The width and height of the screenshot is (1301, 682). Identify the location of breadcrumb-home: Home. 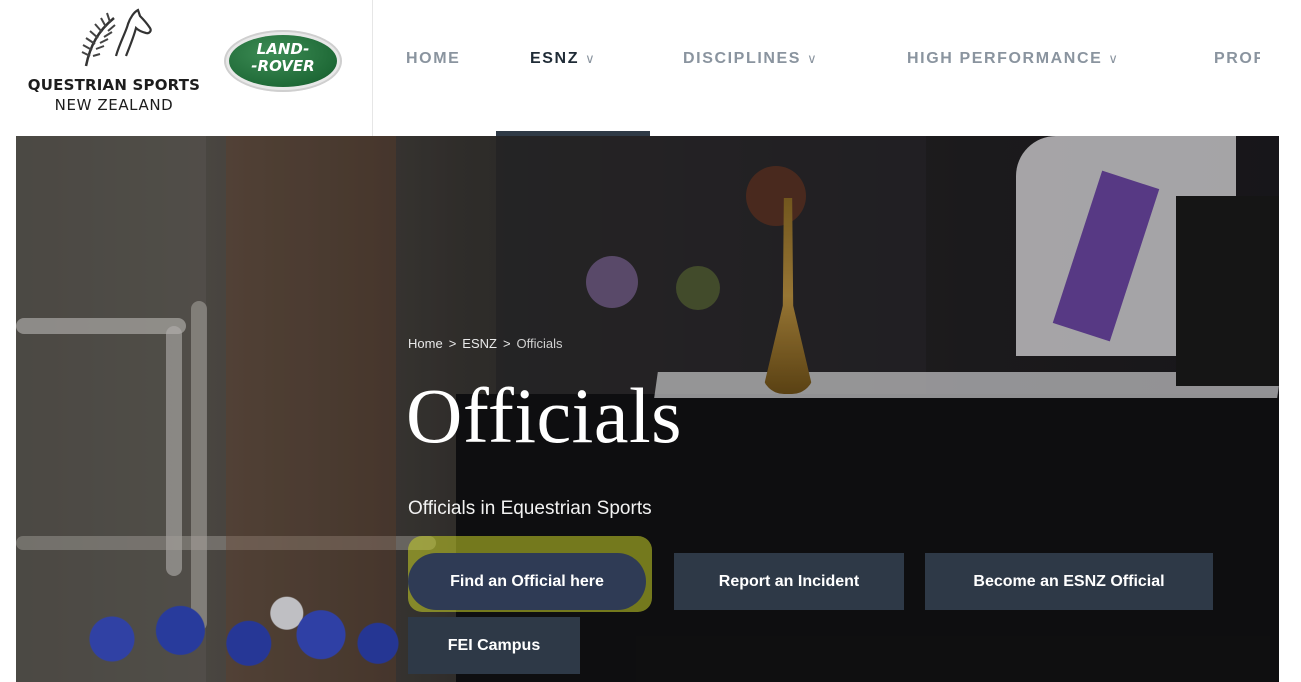
(425, 343).